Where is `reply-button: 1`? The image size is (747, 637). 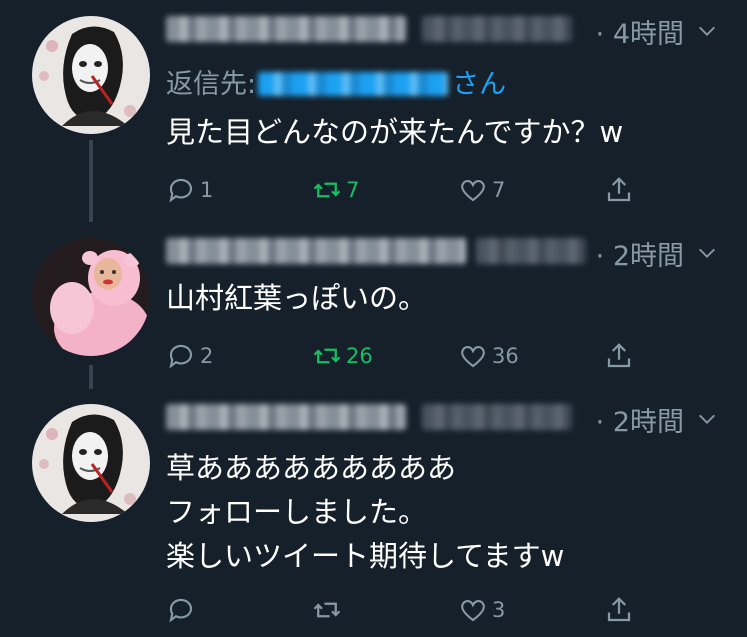
reply-button: 1 is located at coordinates (189, 190).